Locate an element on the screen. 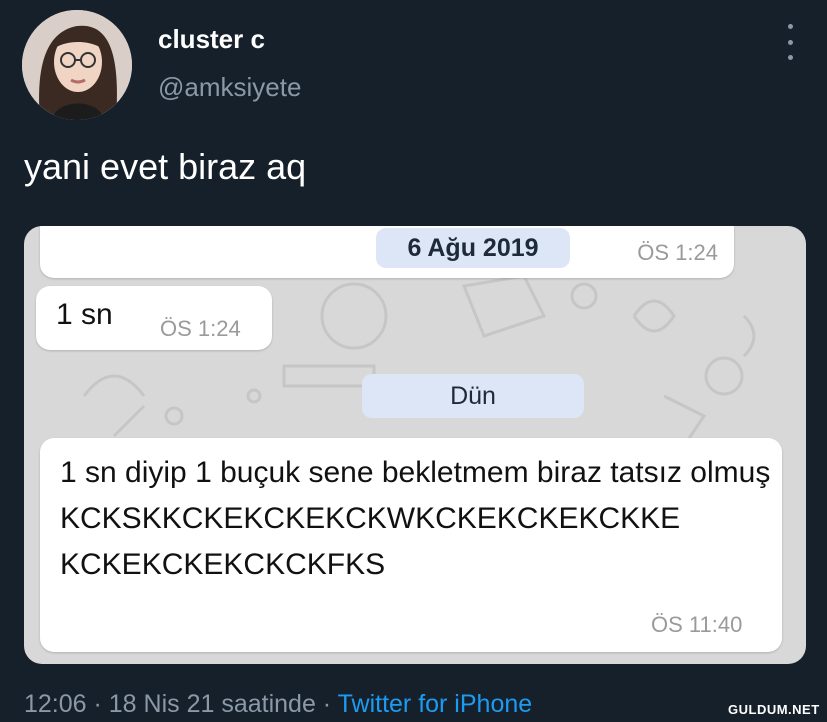 The width and height of the screenshot is (827, 722). date-separator: 6 Ağu 2019 is located at coordinates (473, 248).